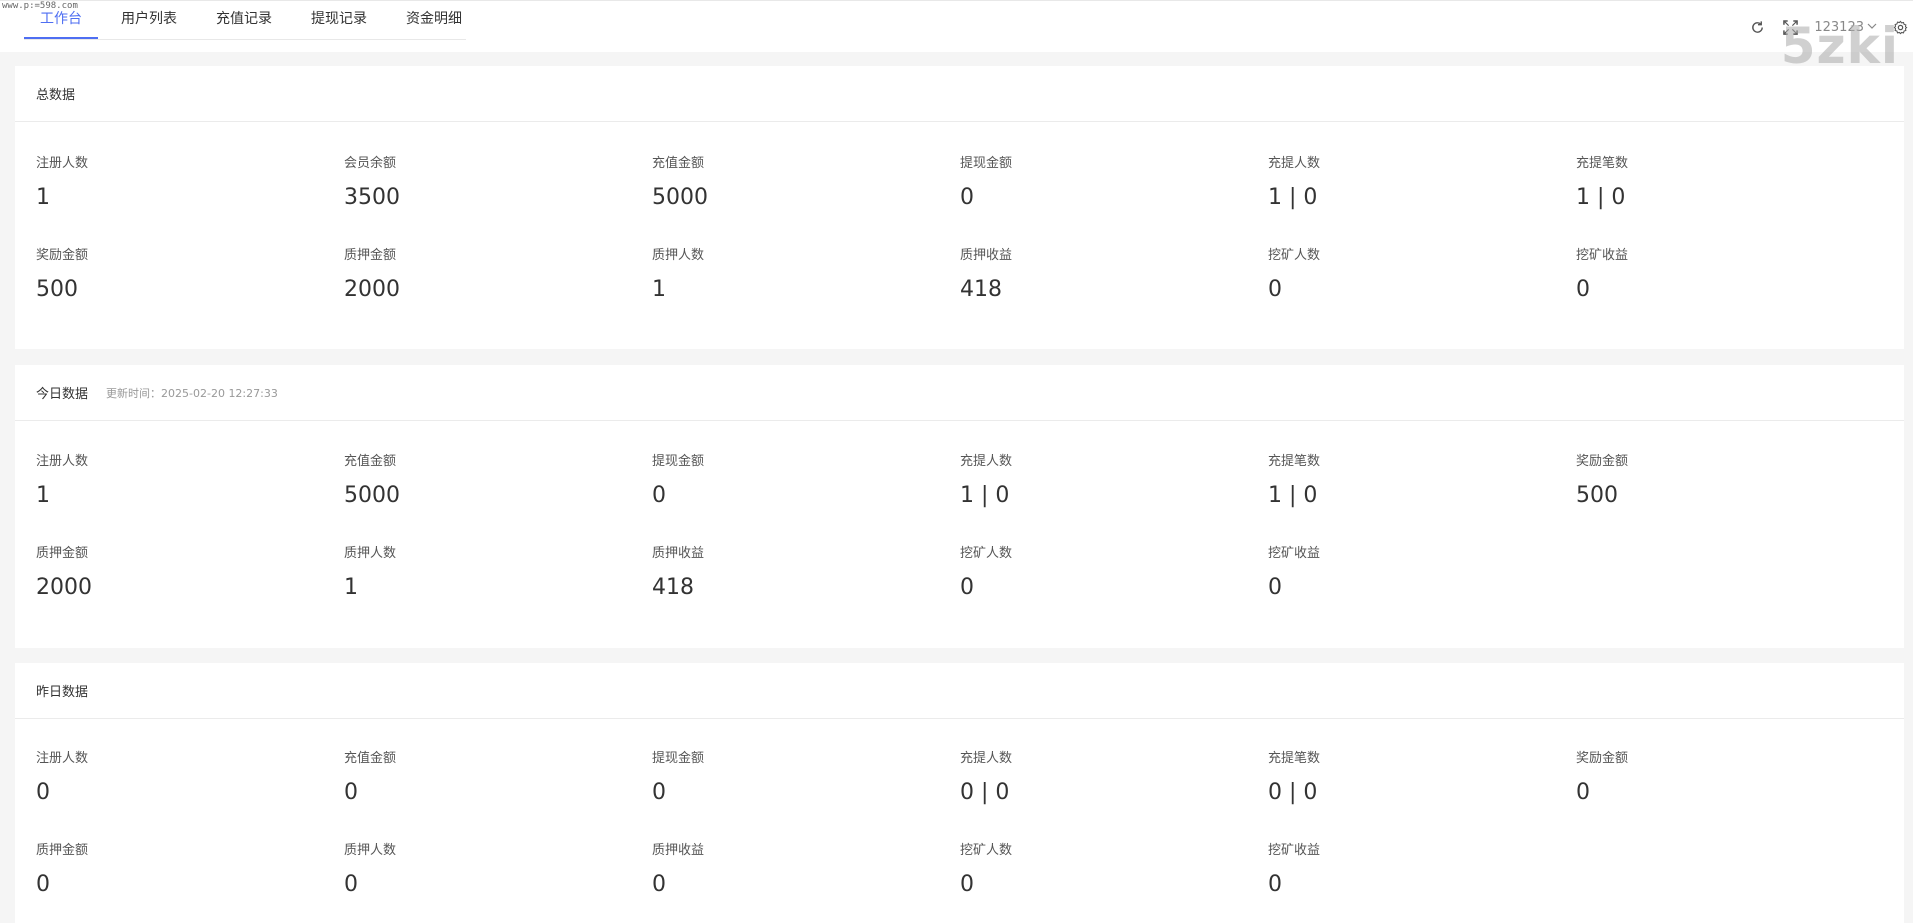 The image size is (1913, 923). What do you see at coordinates (680, 197) in the screenshot?
I see `stat-value: 5000` at bounding box center [680, 197].